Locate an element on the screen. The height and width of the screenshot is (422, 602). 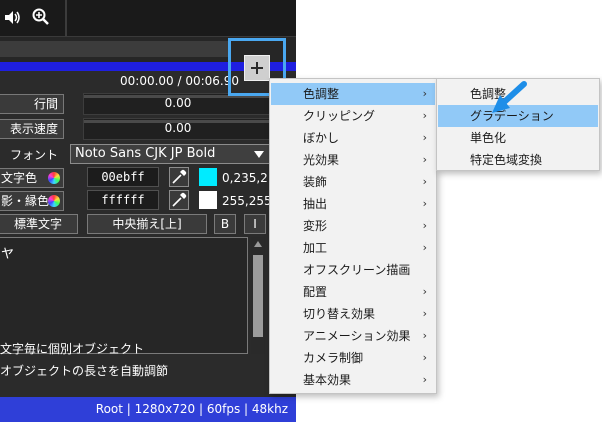
plus-icon-vertical is located at coordinates (257, 68).